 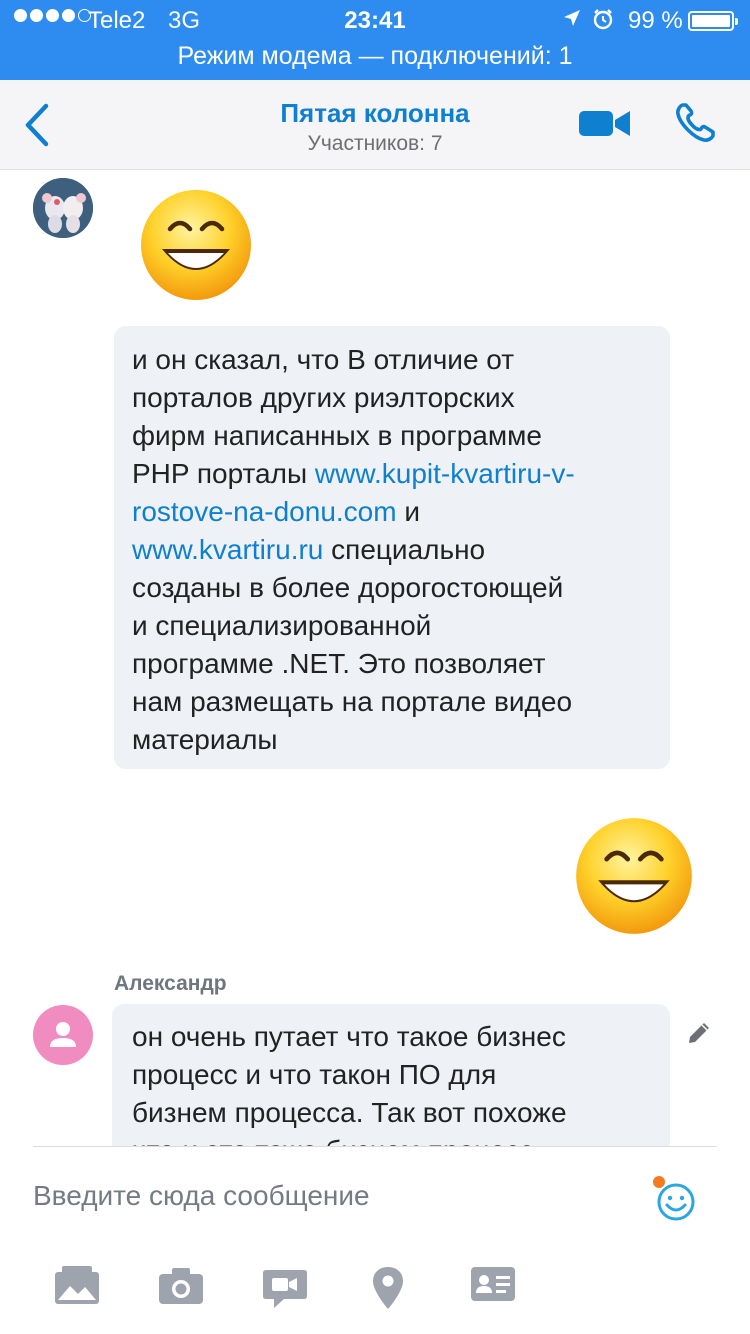 What do you see at coordinates (223, 473) in the screenshot?
I see `message-text: PHP порталы` at bounding box center [223, 473].